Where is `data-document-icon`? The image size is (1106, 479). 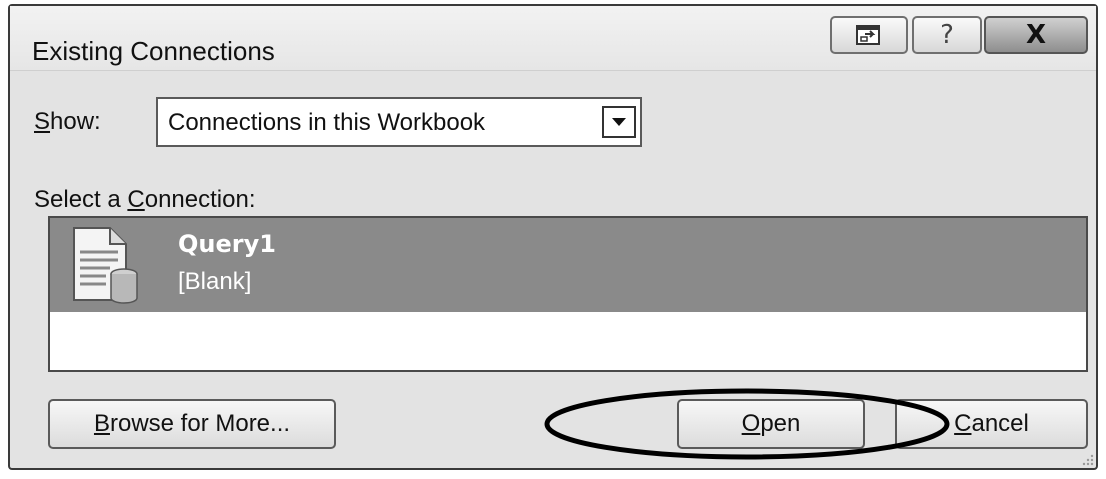 data-document-icon is located at coordinates (105, 265).